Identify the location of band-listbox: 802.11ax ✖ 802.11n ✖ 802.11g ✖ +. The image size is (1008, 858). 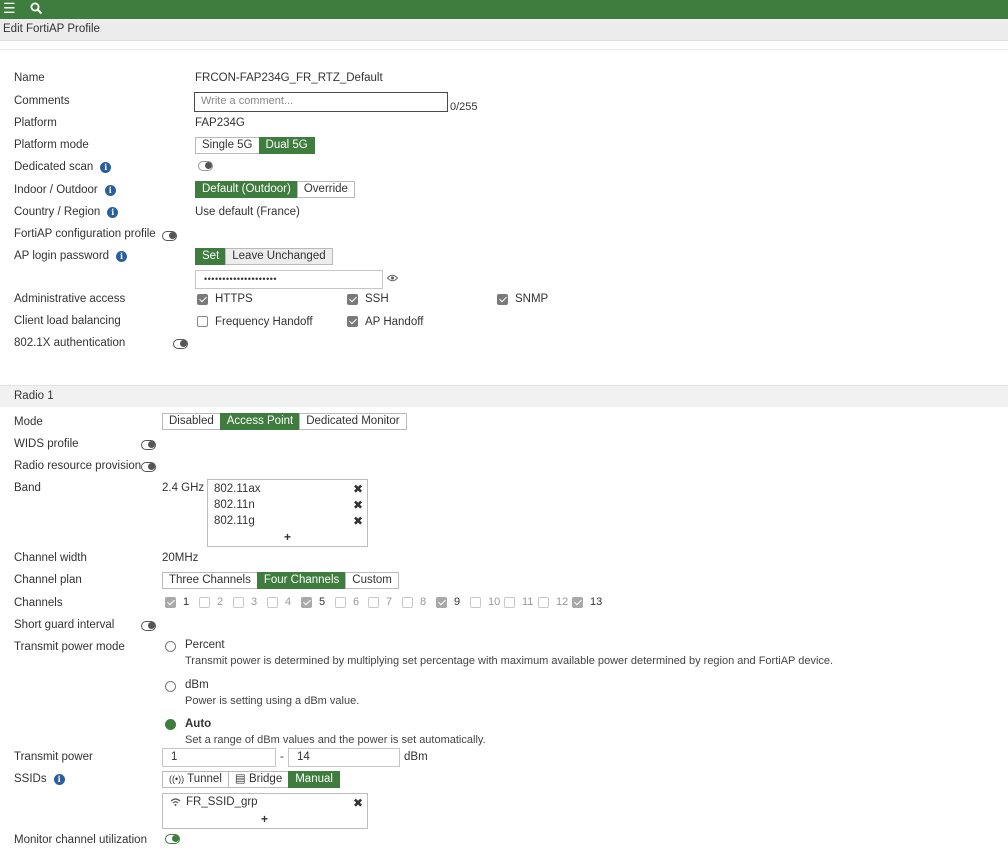
(287, 513).